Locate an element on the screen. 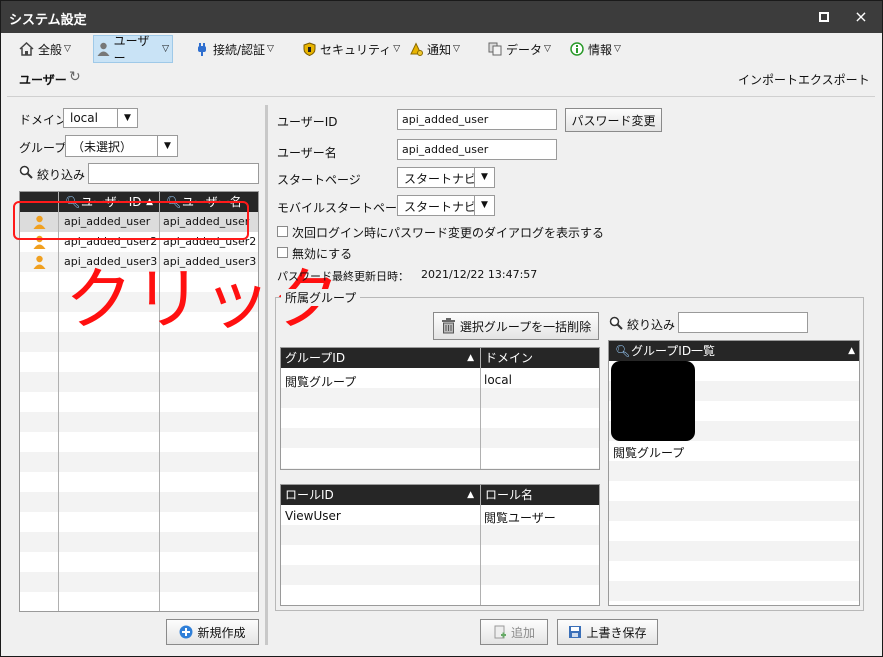  tab-connection: 接続/認証 ▽ is located at coordinates (234, 49).